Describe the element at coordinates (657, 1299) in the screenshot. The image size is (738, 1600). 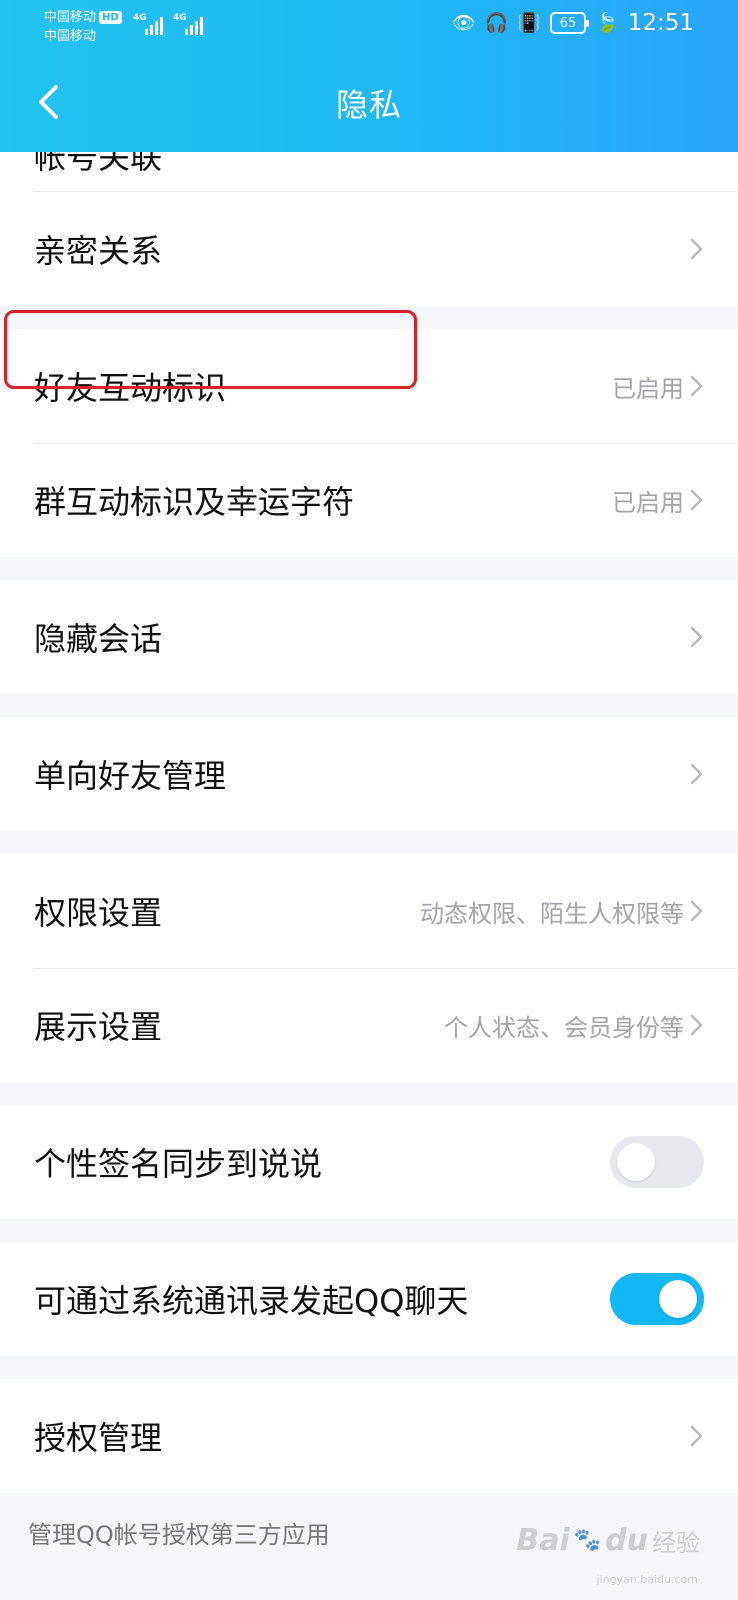
I see `contacts-chat-toggle` at that location.